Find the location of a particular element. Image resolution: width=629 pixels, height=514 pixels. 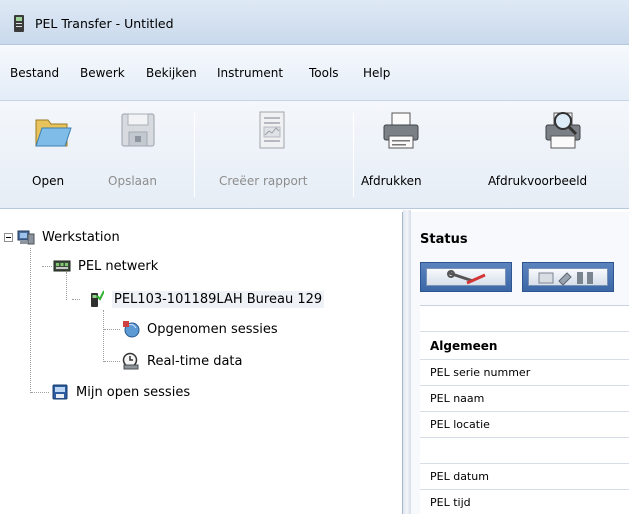

create-report-button: Creëer rapport is located at coordinates (274, 155).